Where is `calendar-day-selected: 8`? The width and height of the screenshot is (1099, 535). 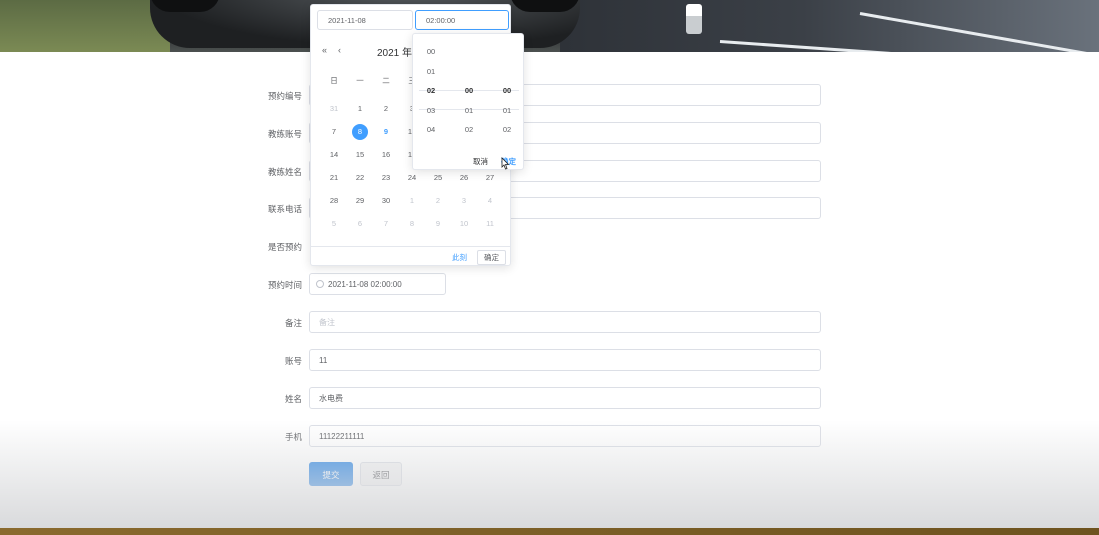 calendar-day-selected: 8 is located at coordinates (360, 132).